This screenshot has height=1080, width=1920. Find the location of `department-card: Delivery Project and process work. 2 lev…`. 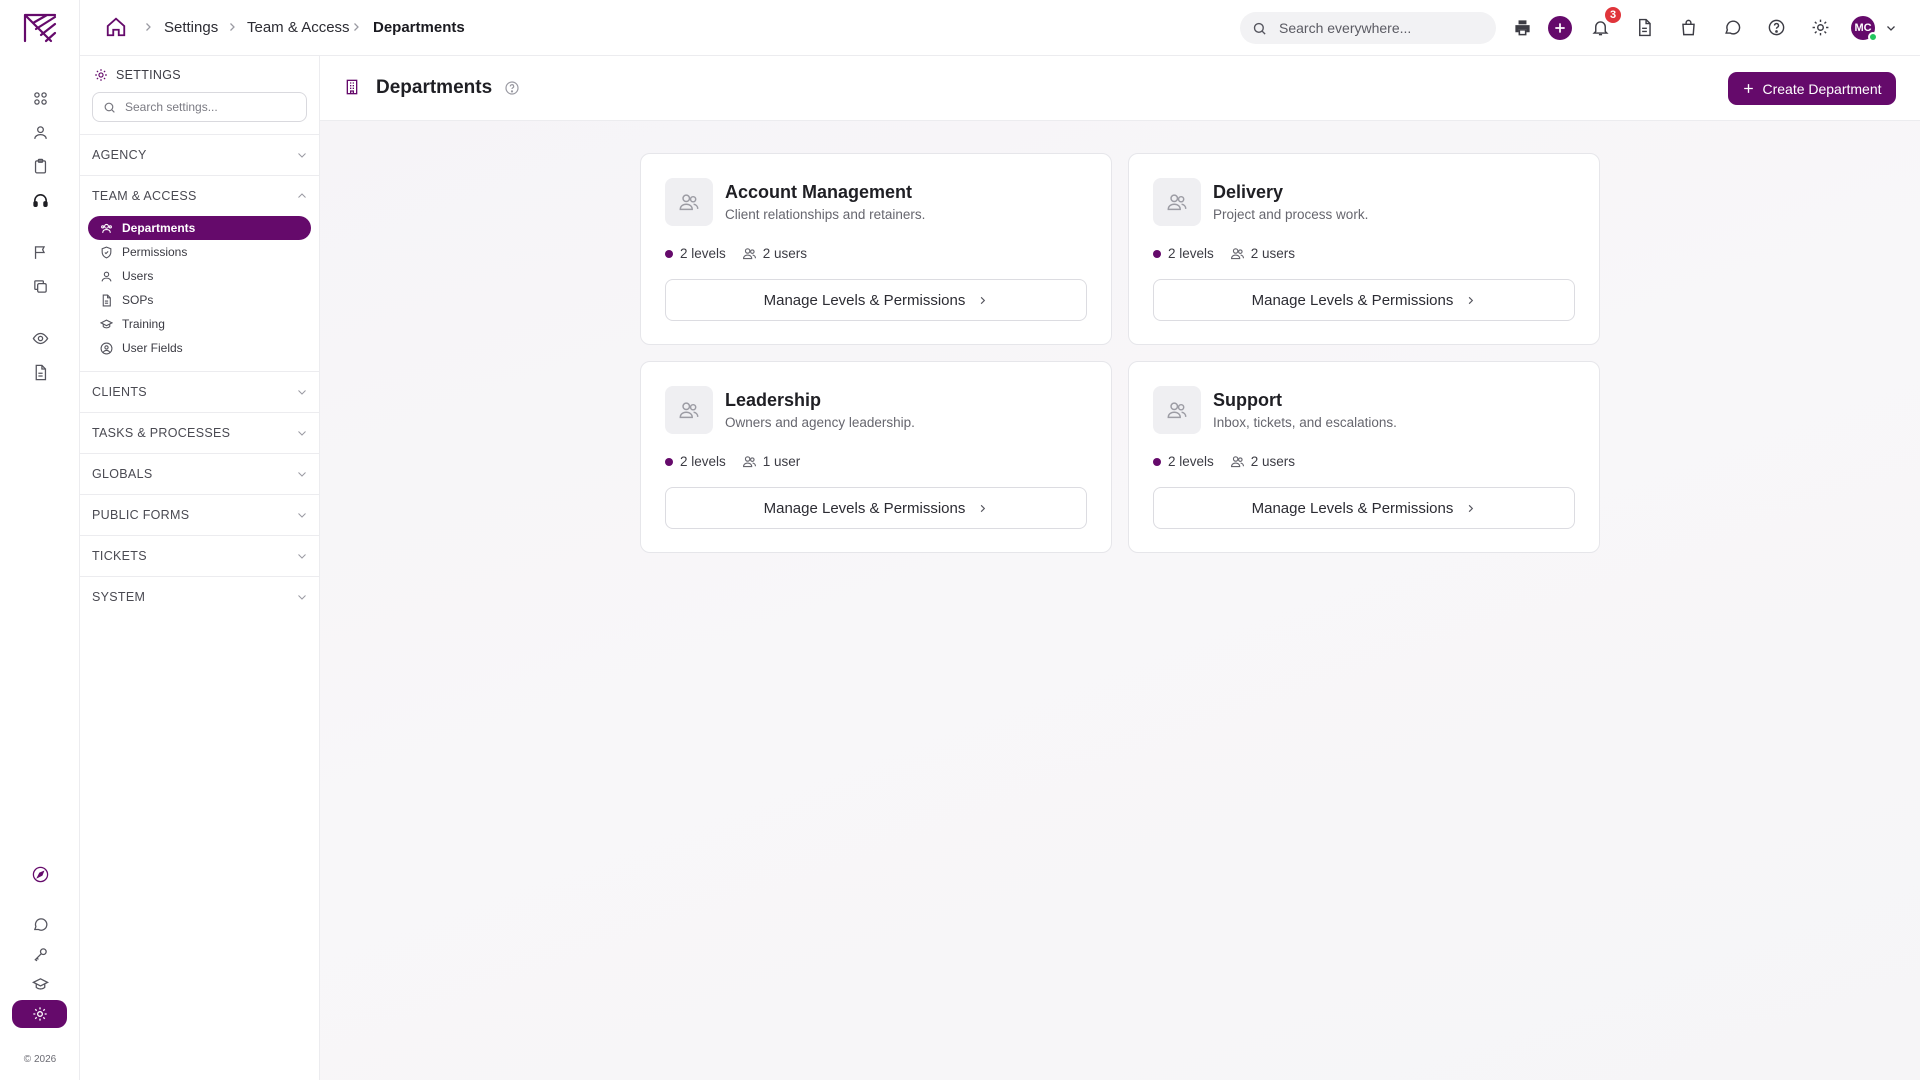

department-card: Delivery Project and process work. 2 lev… is located at coordinates (1364, 249).